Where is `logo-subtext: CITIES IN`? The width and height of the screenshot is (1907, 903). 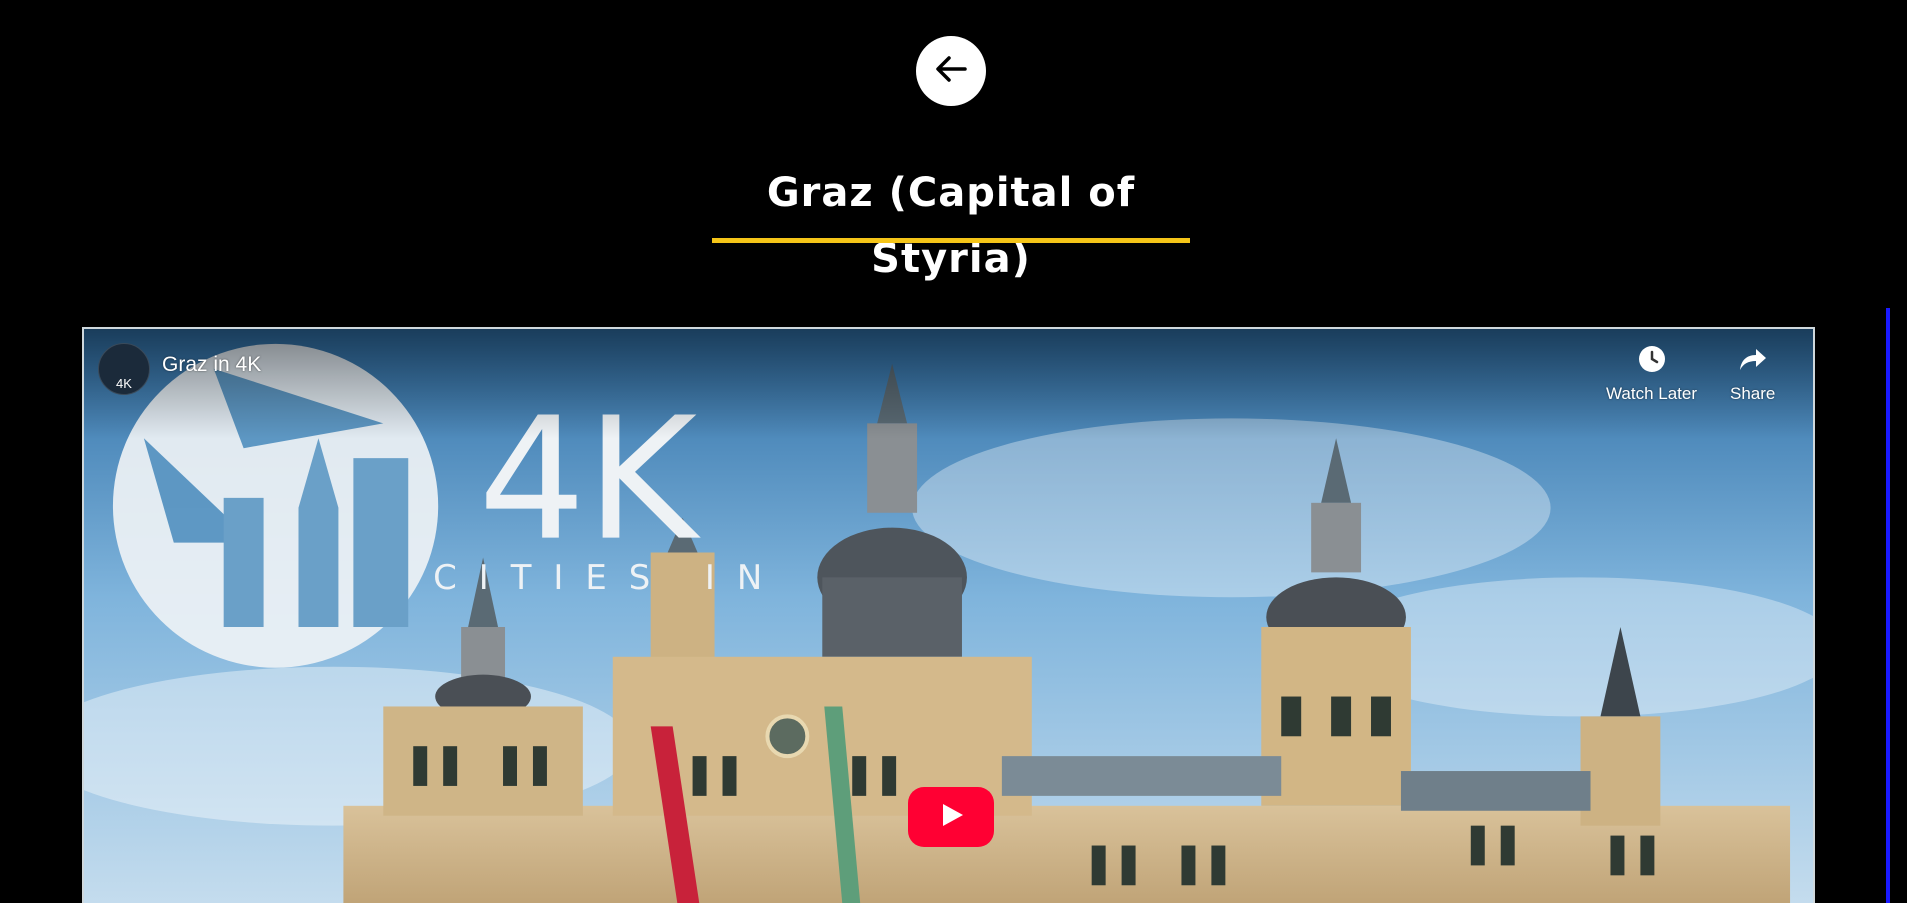
logo-subtext: CITIES IN is located at coordinates (608, 577).